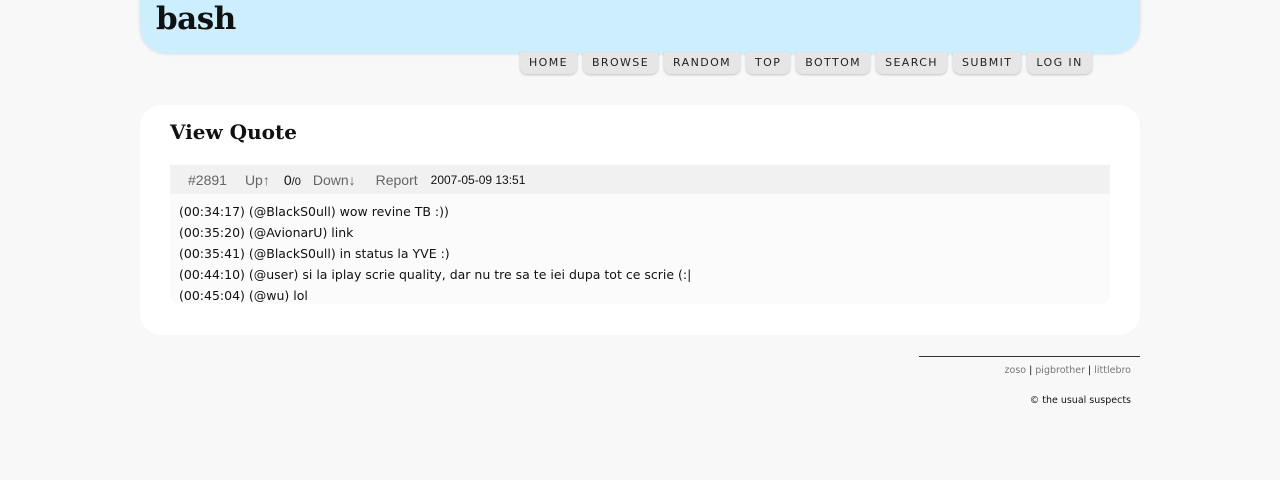  What do you see at coordinates (911, 63) in the screenshot?
I see `nav-search: SEARCH` at bounding box center [911, 63].